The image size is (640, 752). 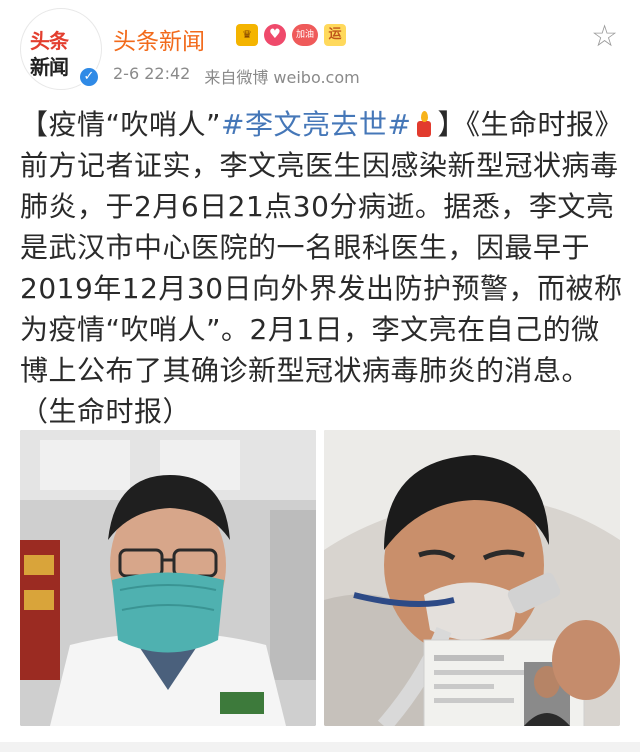 What do you see at coordinates (424, 124) in the screenshot?
I see `candle-icon` at bounding box center [424, 124].